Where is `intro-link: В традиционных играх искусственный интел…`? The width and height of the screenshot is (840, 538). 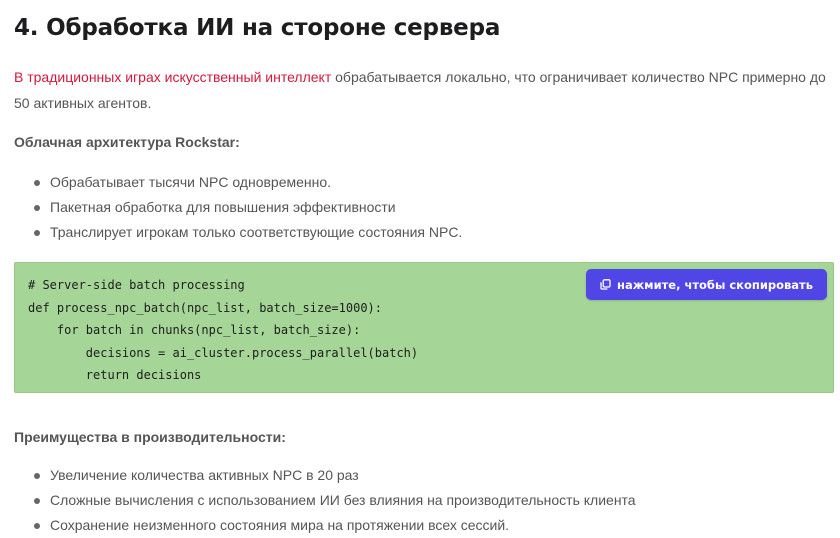 intro-link: В традиционных играх искусственный интел… is located at coordinates (172, 77).